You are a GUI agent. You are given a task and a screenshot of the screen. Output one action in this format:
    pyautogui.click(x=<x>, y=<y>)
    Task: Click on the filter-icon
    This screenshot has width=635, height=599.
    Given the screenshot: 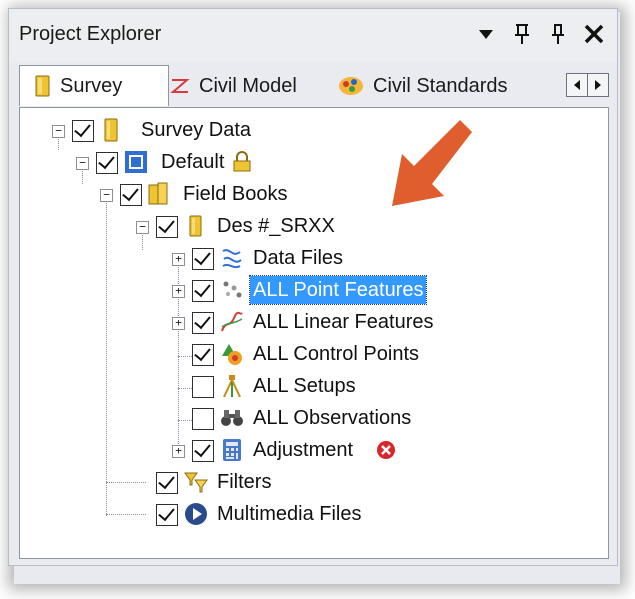 What is the action you would take?
    pyautogui.click(x=196, y=482)
    